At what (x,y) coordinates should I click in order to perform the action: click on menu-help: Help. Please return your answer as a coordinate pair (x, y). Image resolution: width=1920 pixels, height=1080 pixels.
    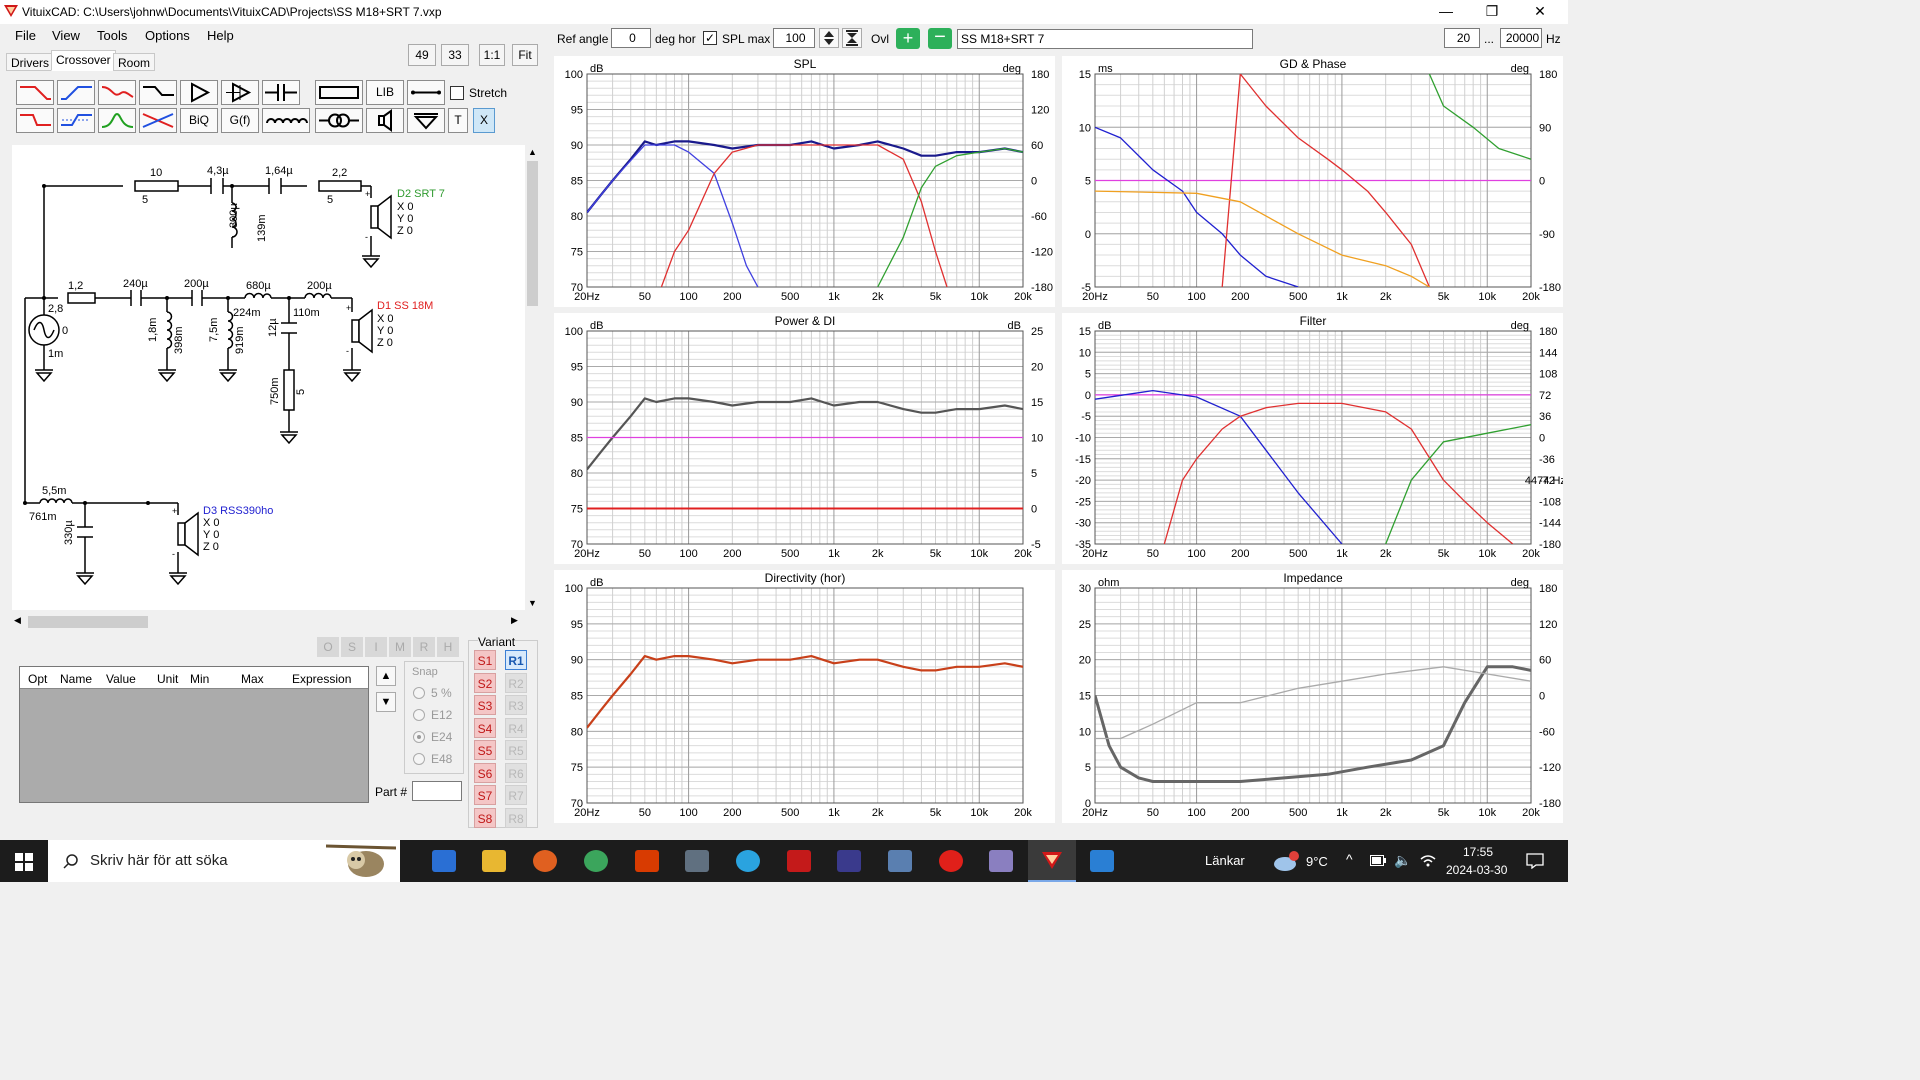
    Looking at the image, I should click on (220, 35).